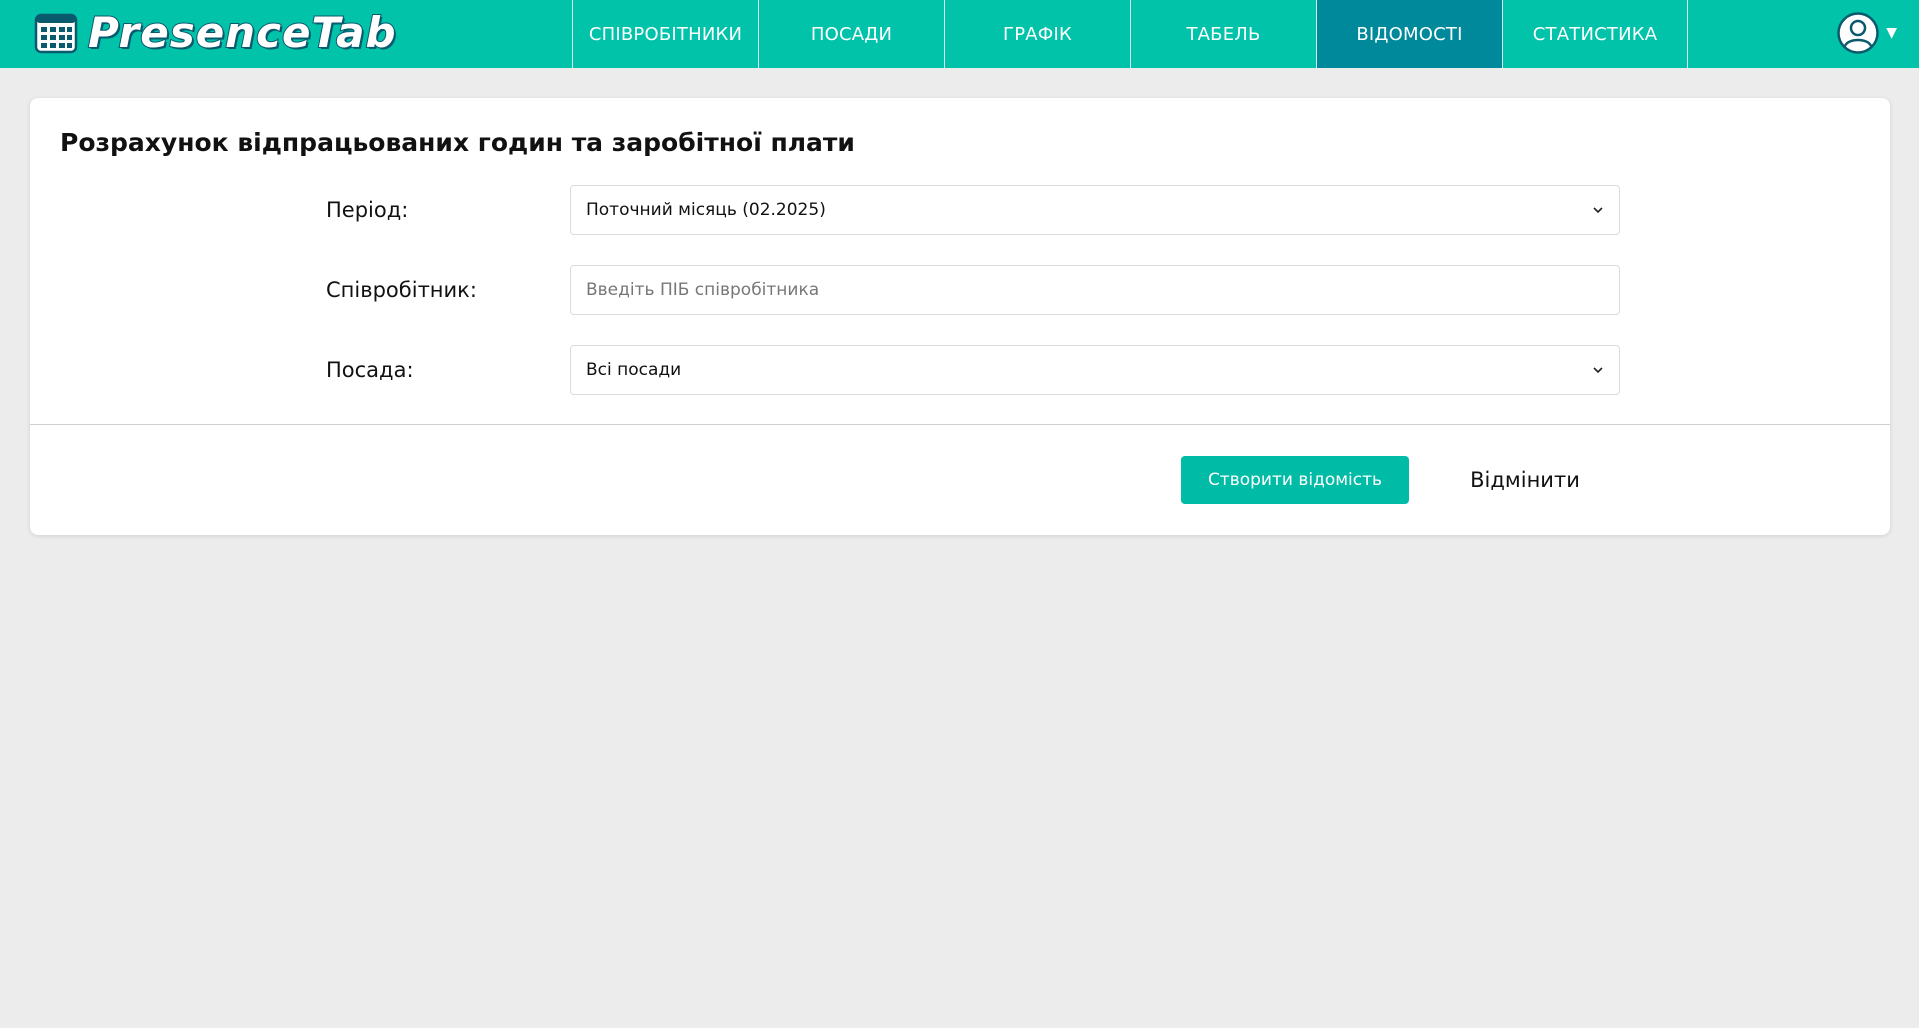 Image resolution: width=1919 pixels, height=1028 pixels. What do you see at coordinates (401, 290) in the screenshot?
I see `employee-label: Співробітник:` at bounding box center [401, 290].